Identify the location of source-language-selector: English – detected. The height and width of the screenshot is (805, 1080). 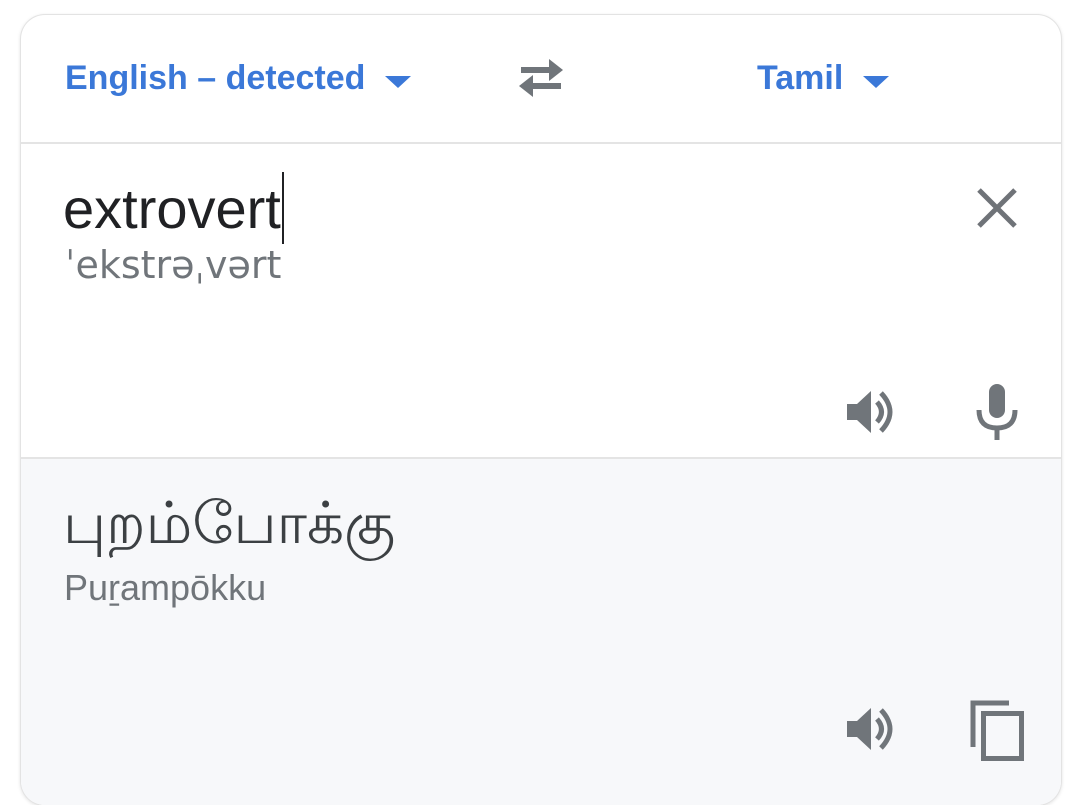
(238, 78).